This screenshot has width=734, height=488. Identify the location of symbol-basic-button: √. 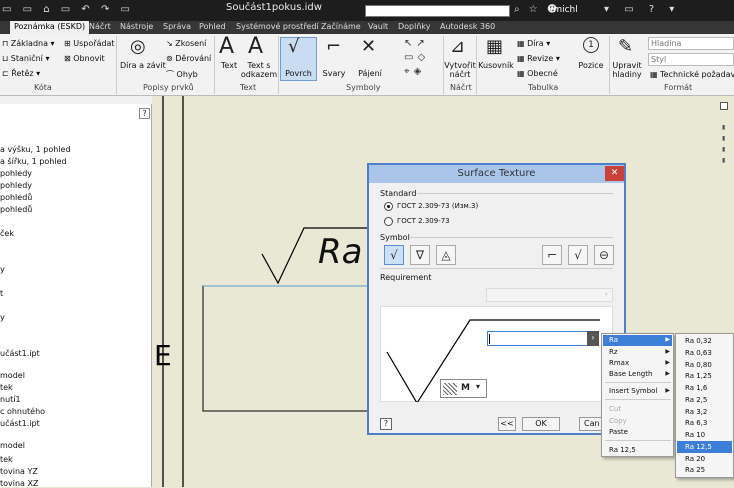
(394, 255).